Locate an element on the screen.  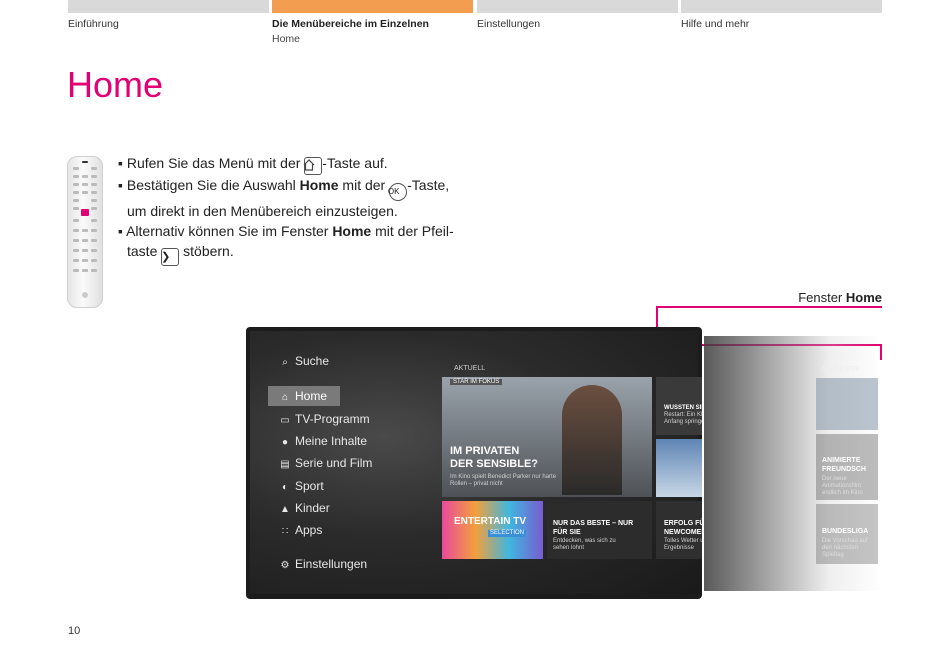
tab-label: Die Menübereiche im Einzelnen is located at coordinates (350, 24).